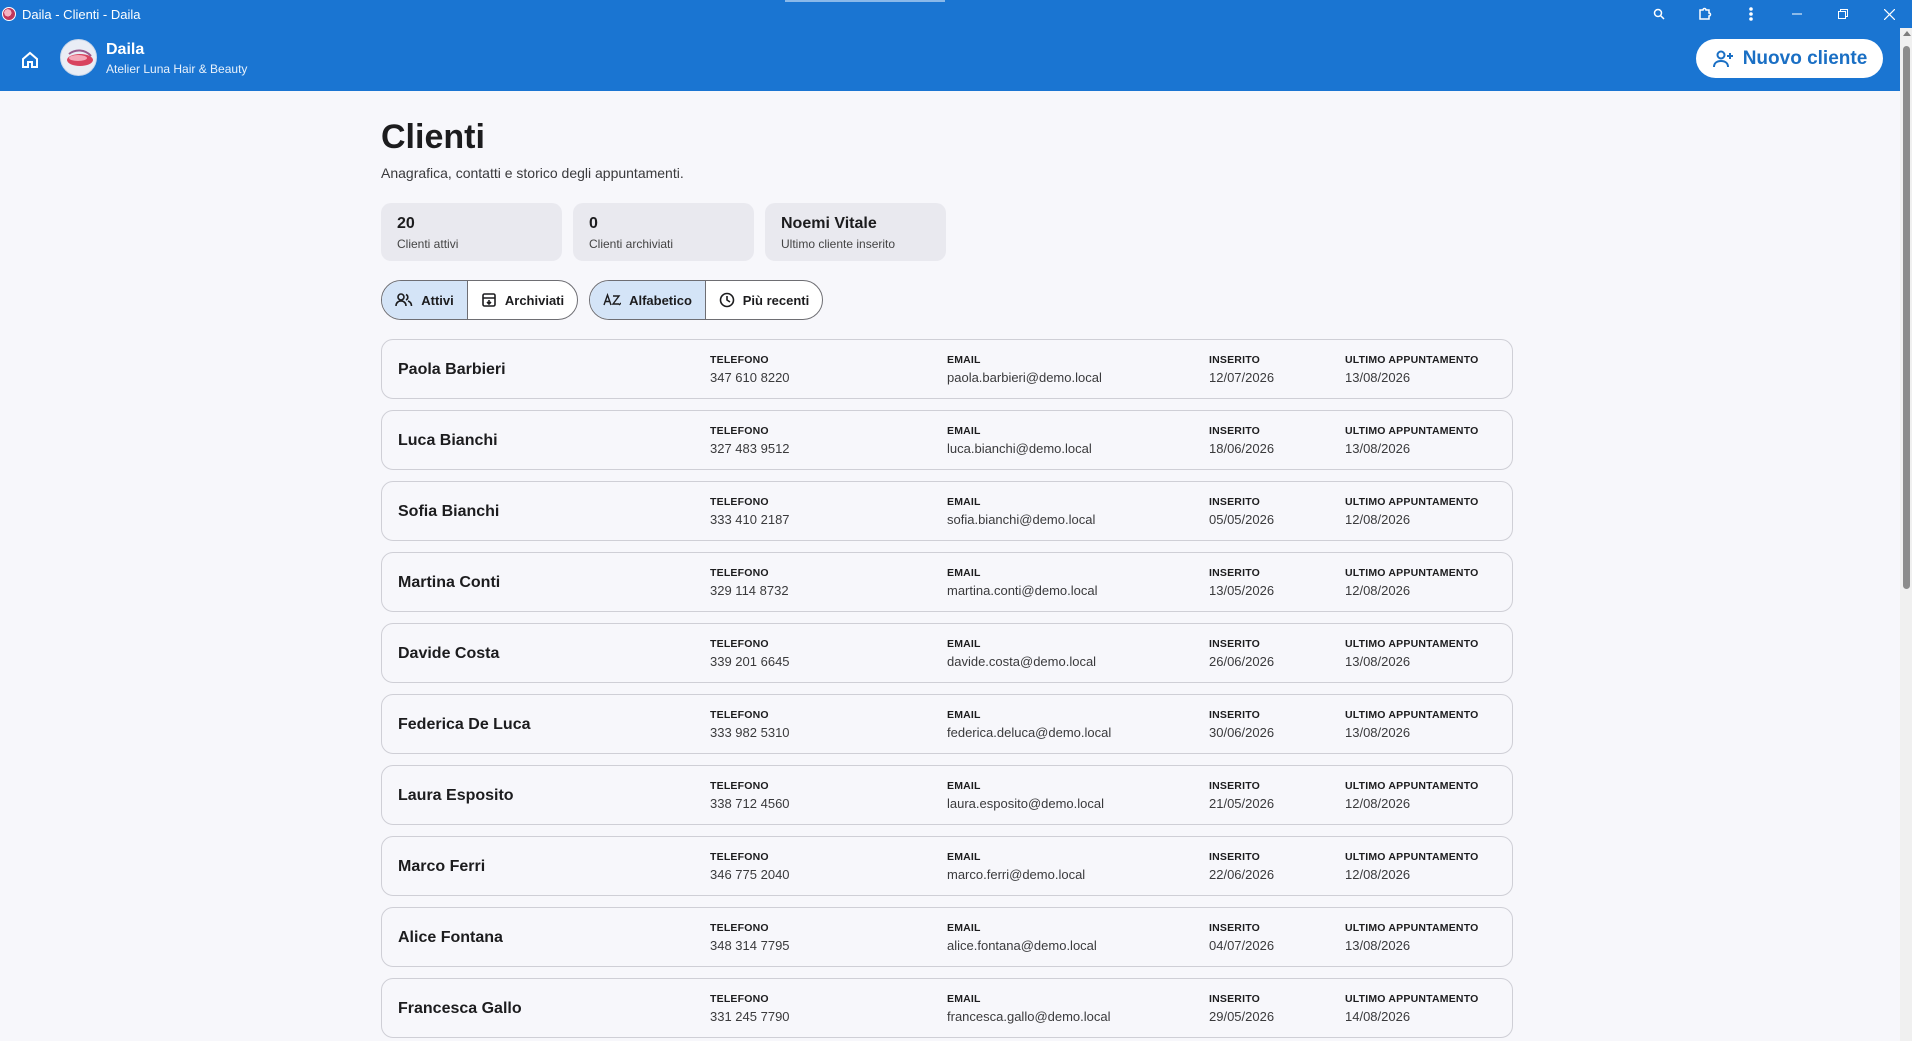  I want to click on scroll-thumb, so click(1906, 317).